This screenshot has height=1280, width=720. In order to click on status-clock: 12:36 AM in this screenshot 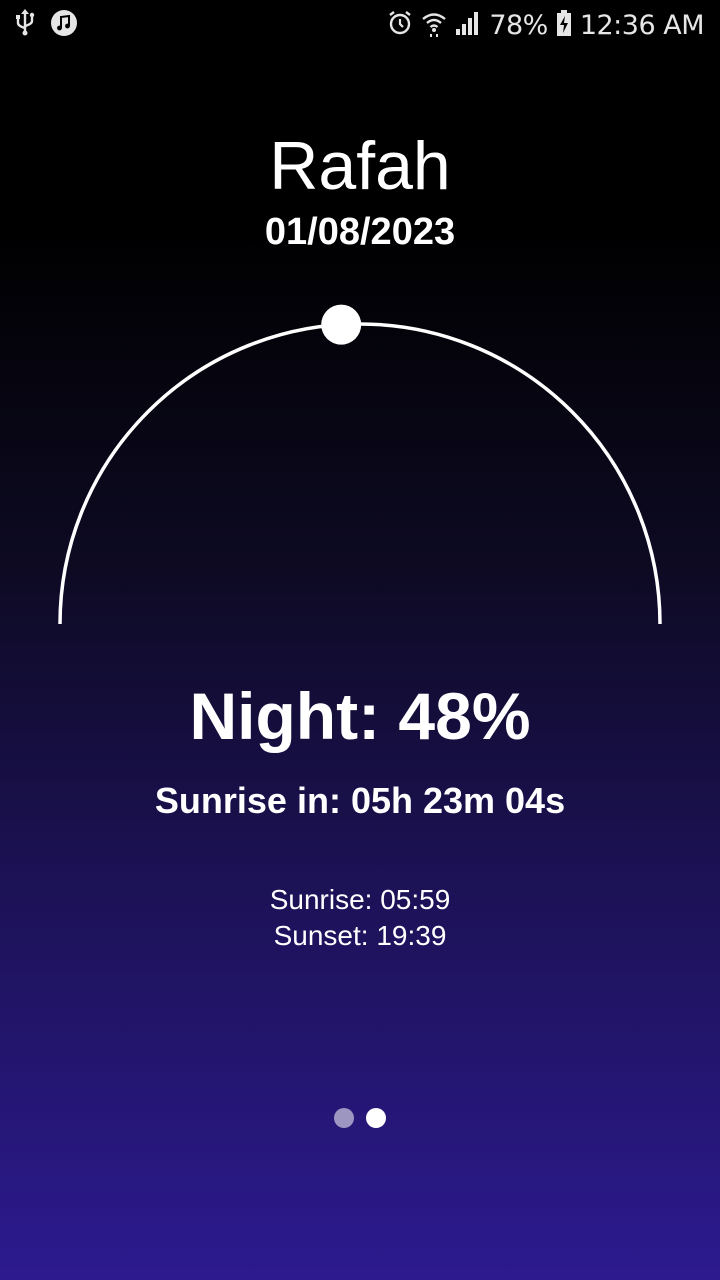, I will do `click(642, 25)`.